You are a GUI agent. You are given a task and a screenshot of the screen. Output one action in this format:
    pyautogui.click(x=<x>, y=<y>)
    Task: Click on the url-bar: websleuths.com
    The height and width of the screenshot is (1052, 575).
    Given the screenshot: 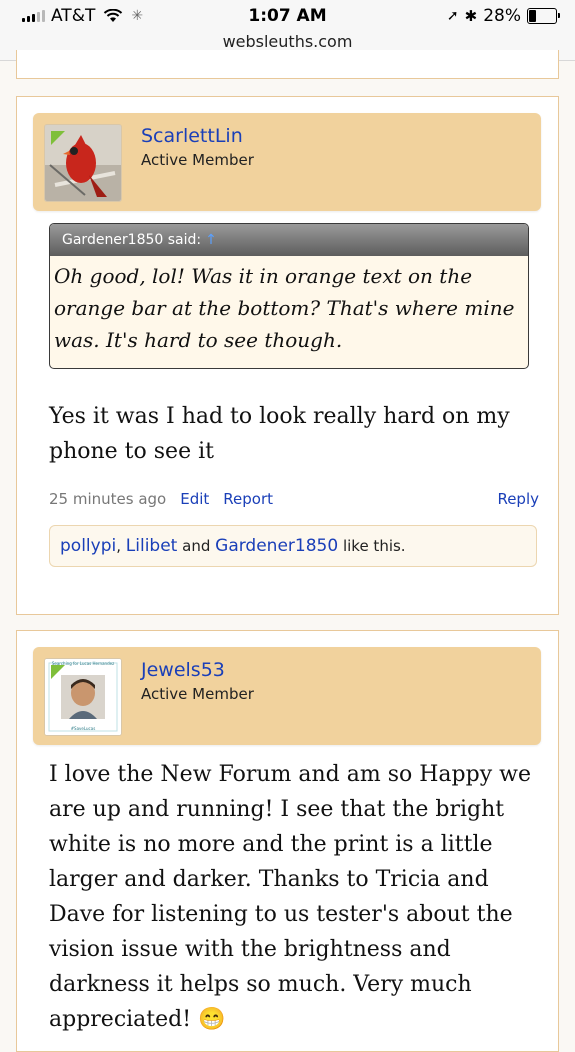 What is the action you would take?
    pyautogui.click(x=287, y=41)
    